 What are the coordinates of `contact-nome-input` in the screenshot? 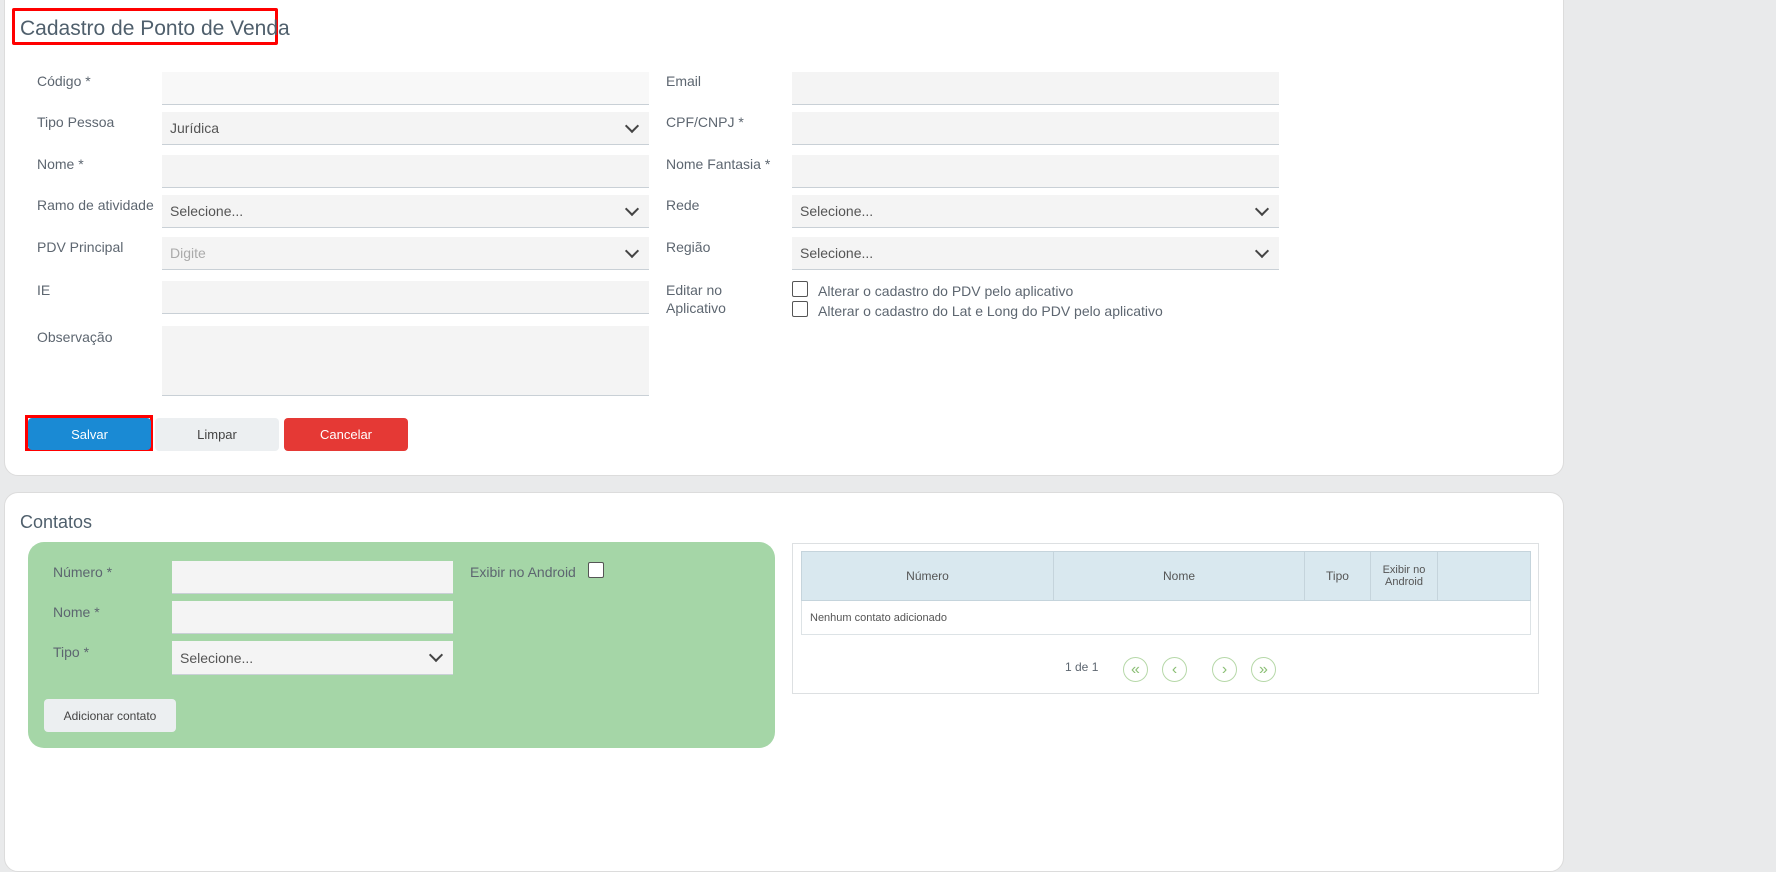 It's located at (312, 617).